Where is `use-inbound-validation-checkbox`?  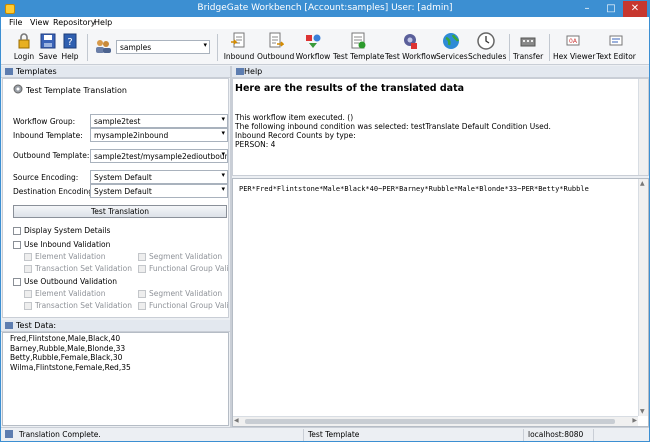 use-inbound-validation-checkbox is located at coordinates (17, 245).